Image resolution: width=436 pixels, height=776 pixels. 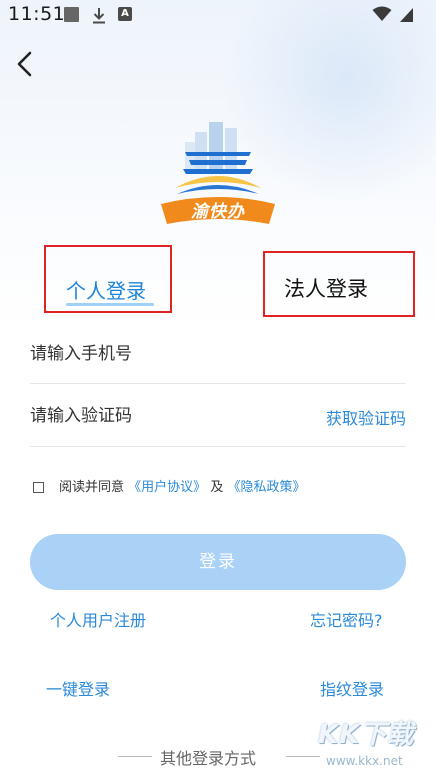 I want to click on forgot-password-link: 忘记密码?, so click(x=346, y=619).